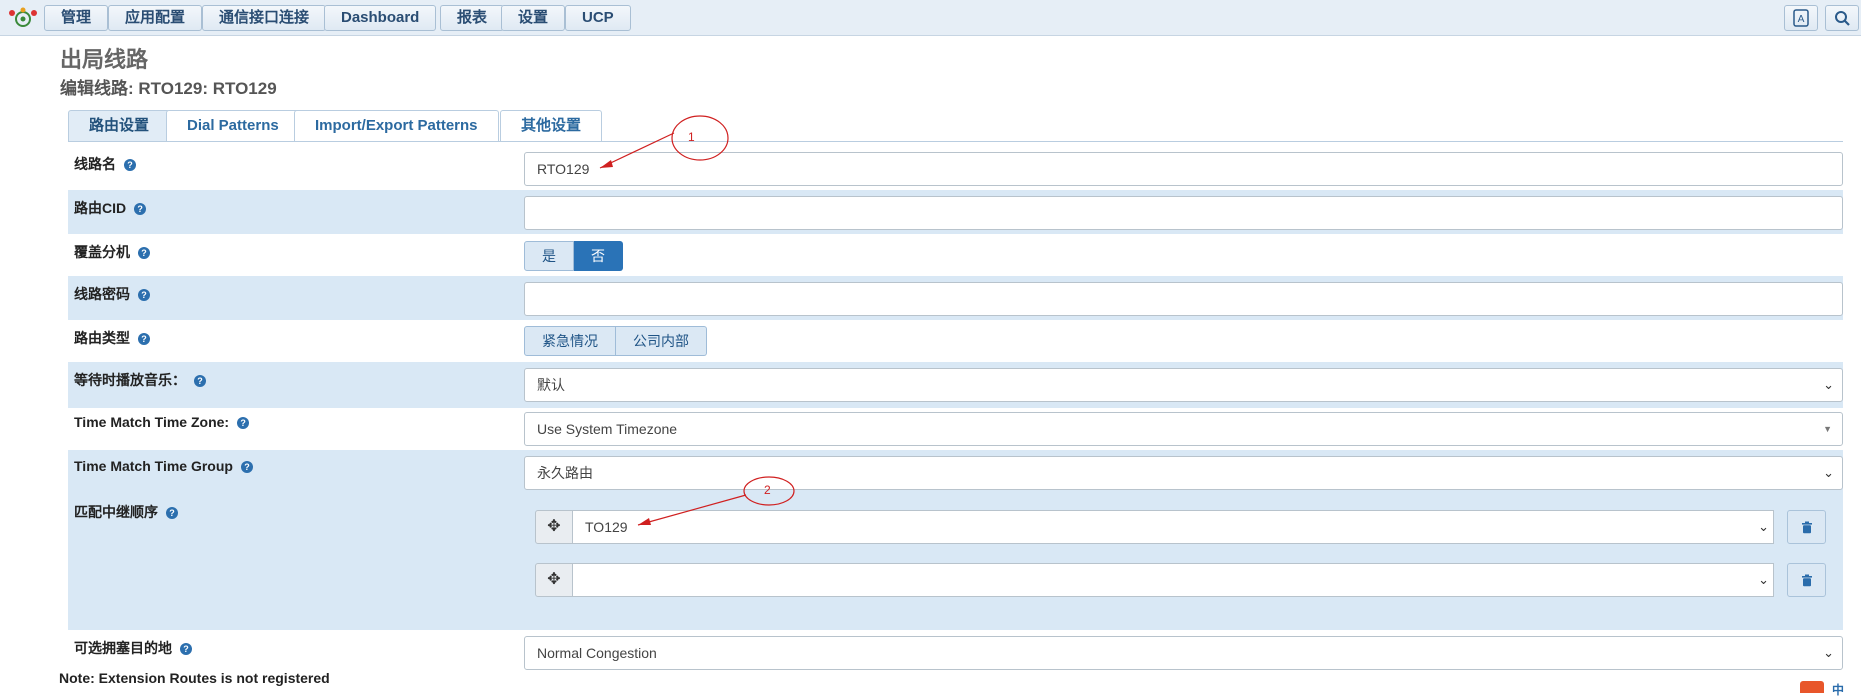 Image resolution: width=1861 pixels, height=698 pixels. Describe the element at coordinates (597, 653) in the screenshot. I see `congestion-destination-value: Normal Congestion` at that location.